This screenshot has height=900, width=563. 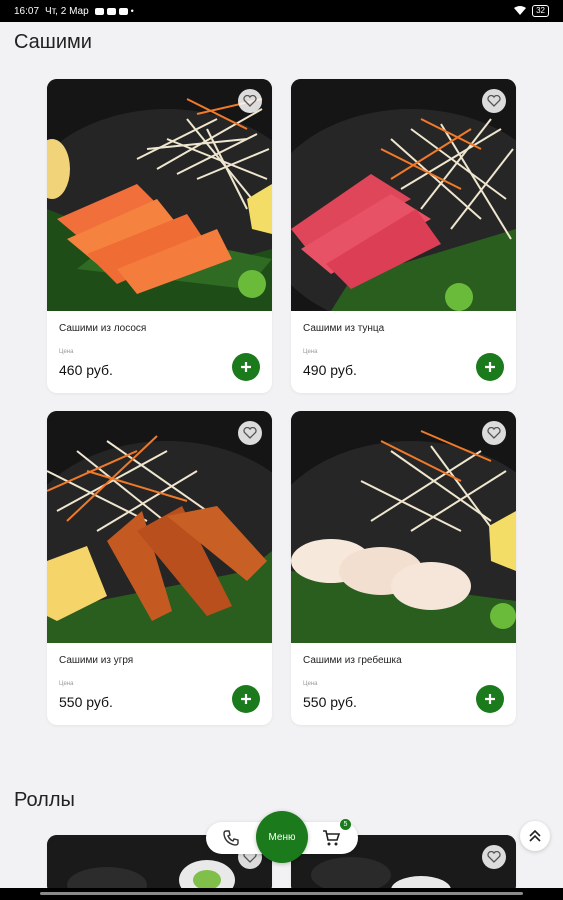 I want to click on product-name: Сашими из угря, so click(x=96, y=660).